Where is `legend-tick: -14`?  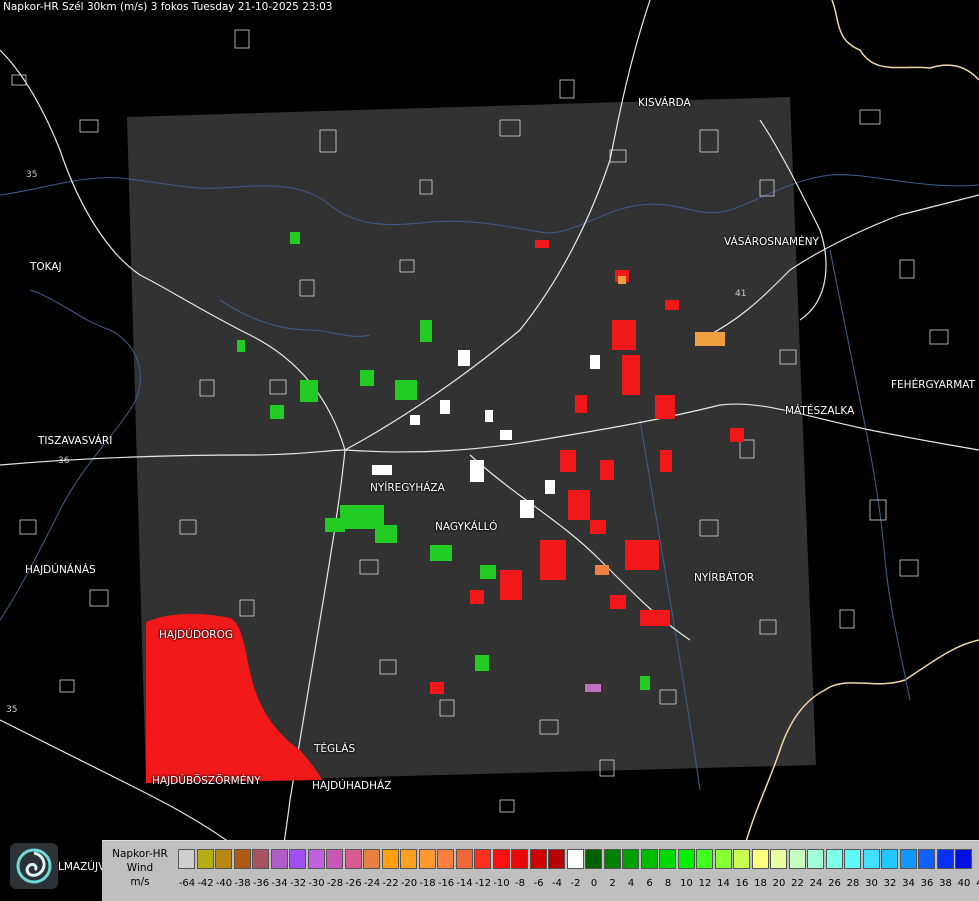 legend-tick: -14 is located at coordinates (464, 883).